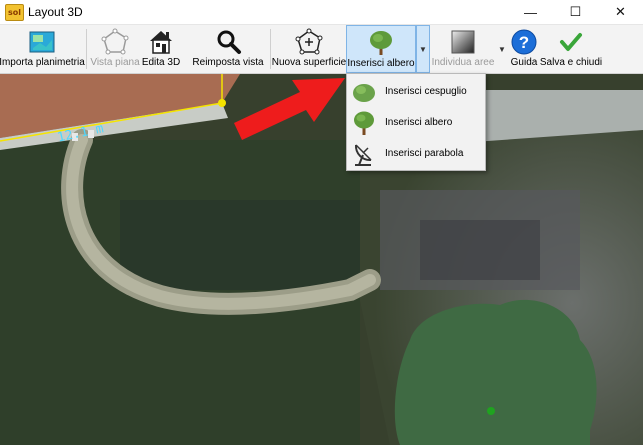 The width and height of the screenshot is (643, 445). Describe the element at coordinates (309, 41) in the screenshot. I see `new-surface-icon` at that location.